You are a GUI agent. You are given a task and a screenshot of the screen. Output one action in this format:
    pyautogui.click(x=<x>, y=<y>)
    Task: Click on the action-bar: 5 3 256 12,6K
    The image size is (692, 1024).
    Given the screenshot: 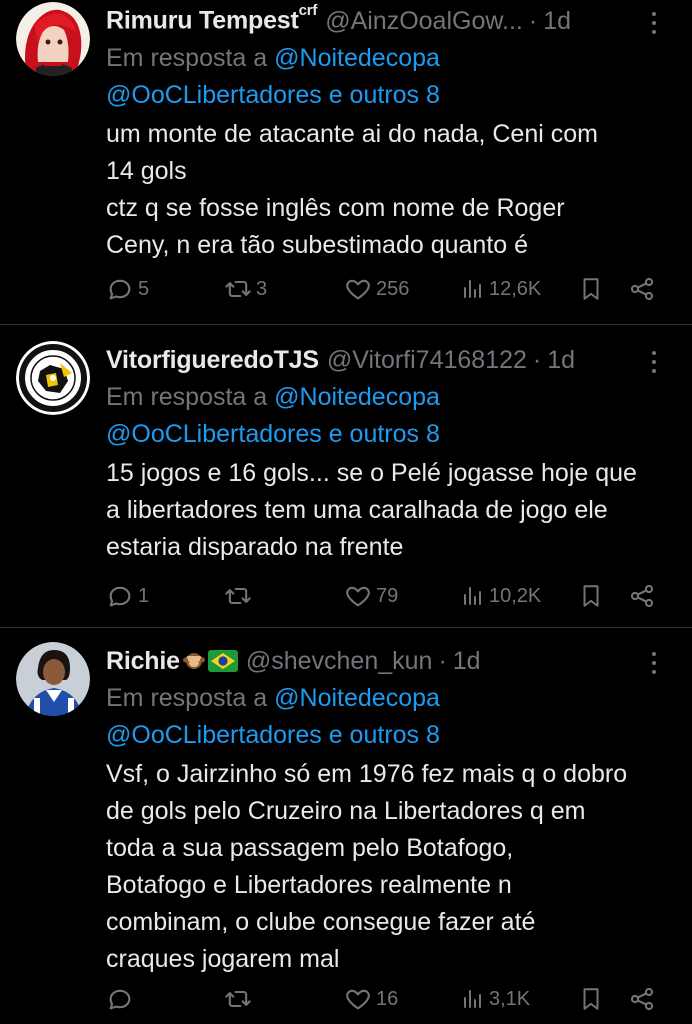 What is the action you would take?
    pyautogui.click(x=391, y=289)
    